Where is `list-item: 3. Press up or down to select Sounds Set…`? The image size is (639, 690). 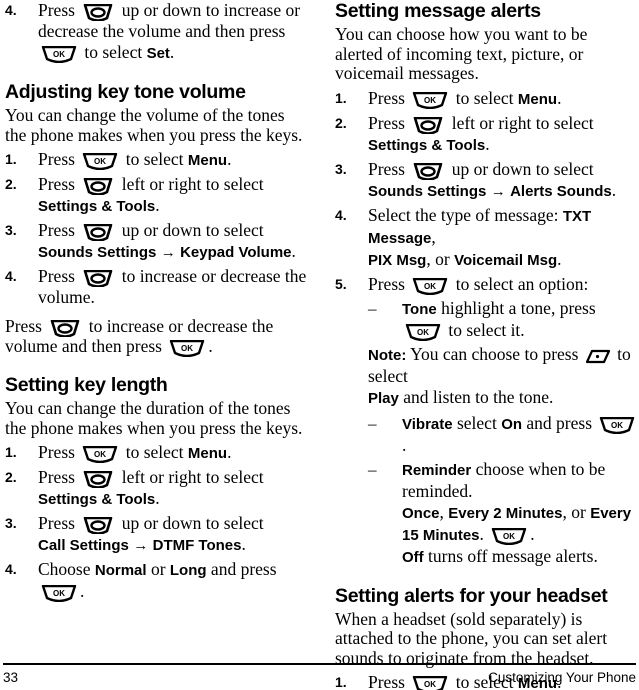 list-item: 3. Press up or down to select Sounds Set… is located at coordinates (487, 180).